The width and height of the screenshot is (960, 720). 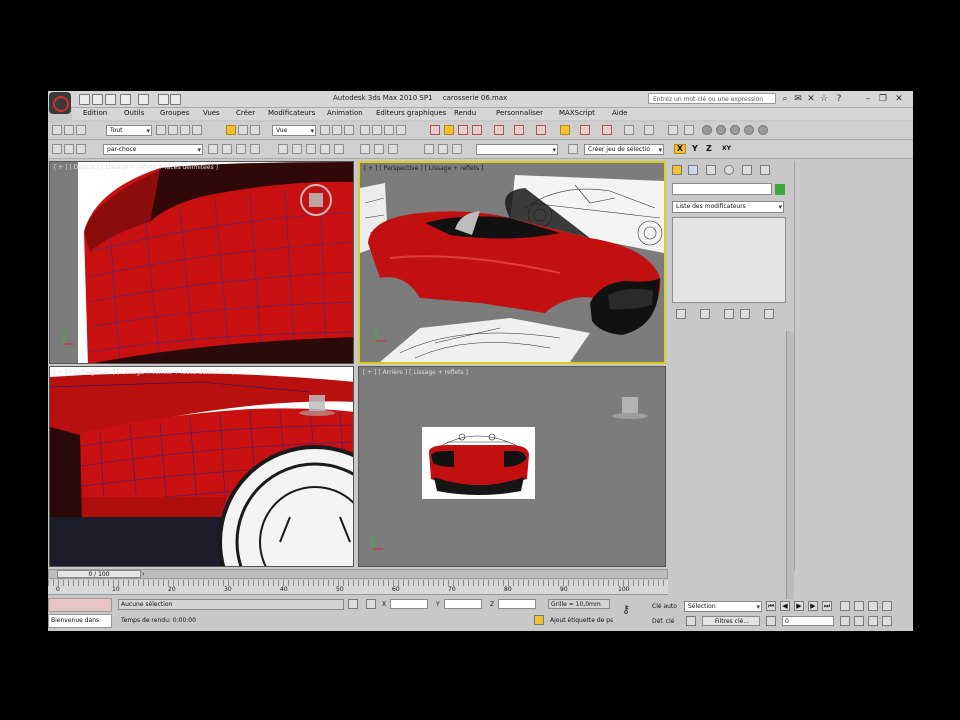 I want to click on edit-named-selection-icon, so click(x=573, y=149).